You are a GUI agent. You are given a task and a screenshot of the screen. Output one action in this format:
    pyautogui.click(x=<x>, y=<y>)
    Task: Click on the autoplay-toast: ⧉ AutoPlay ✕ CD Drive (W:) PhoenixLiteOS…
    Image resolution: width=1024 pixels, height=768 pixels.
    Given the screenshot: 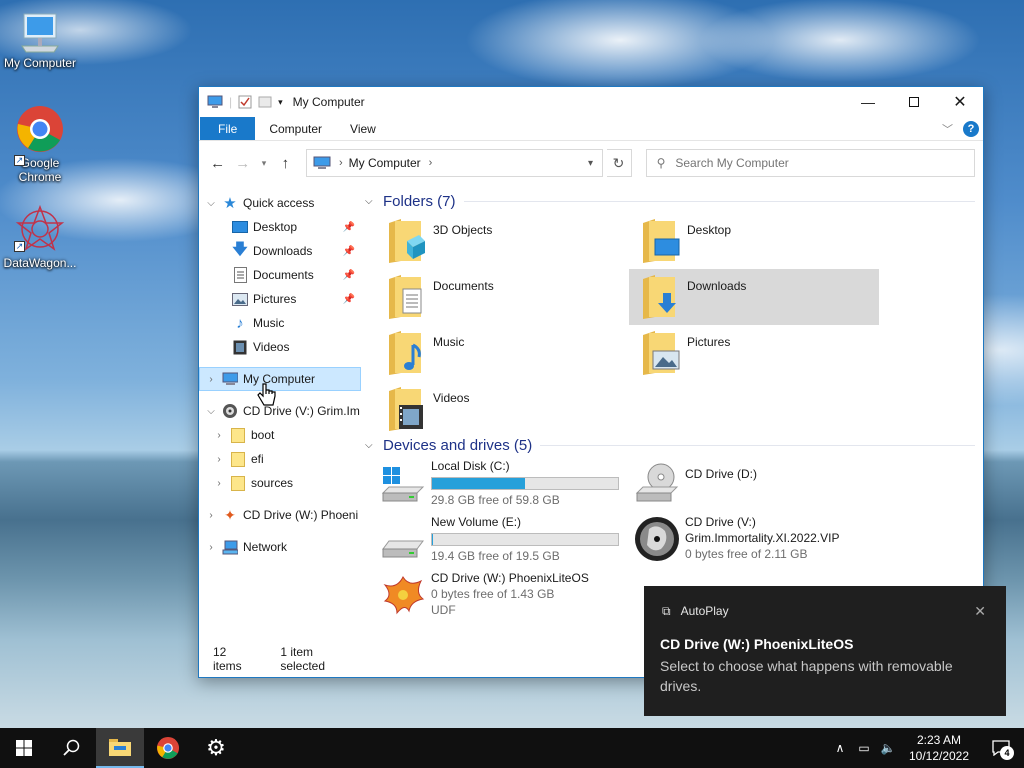 What is the action you would take?
    pyautogui.click(x=825, y=651)
    